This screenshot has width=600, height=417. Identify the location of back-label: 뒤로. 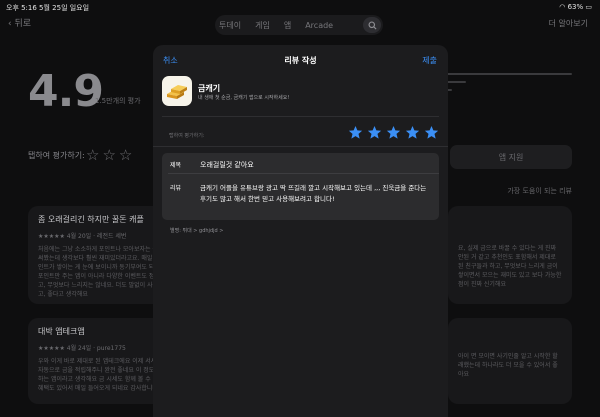
(23, 24).